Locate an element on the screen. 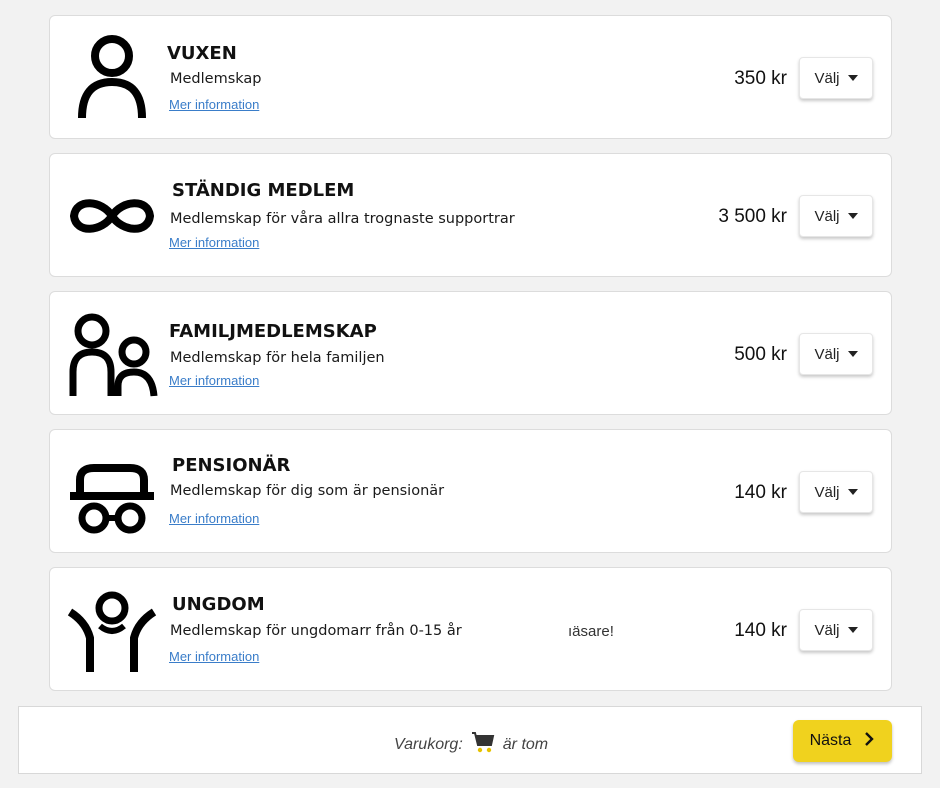  next-button: Nästa is located at coordinates (842, 741).